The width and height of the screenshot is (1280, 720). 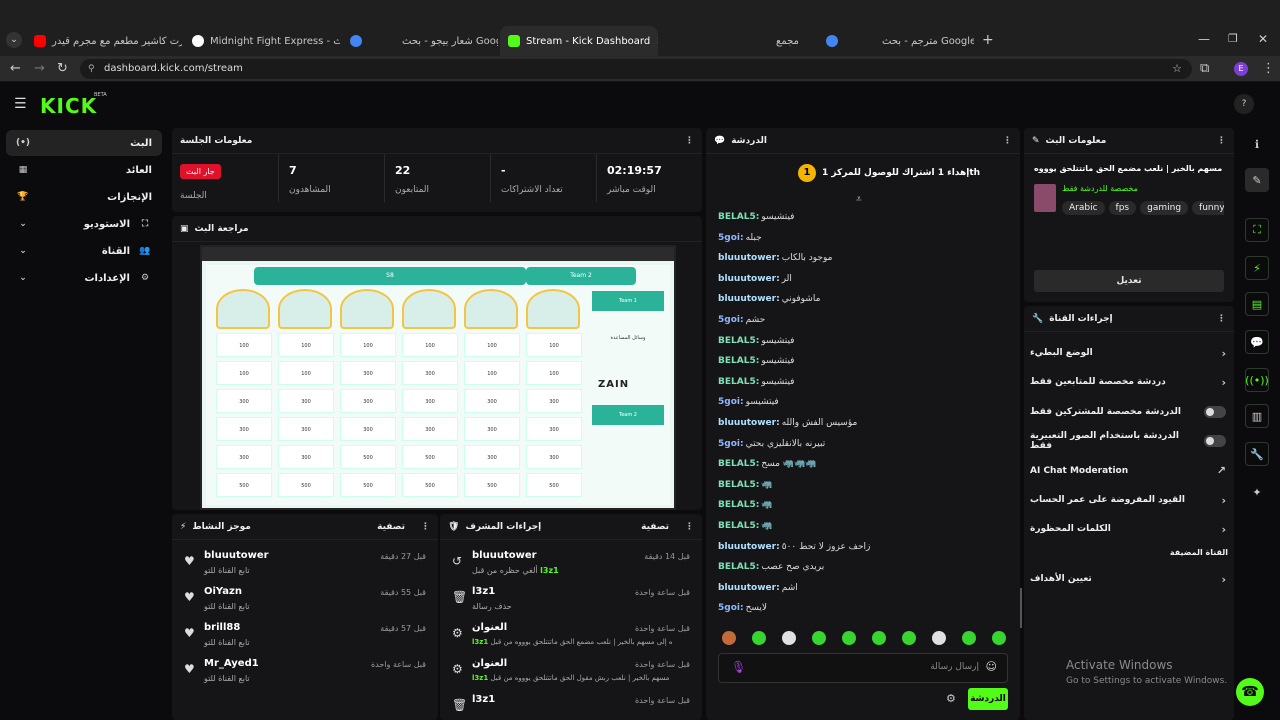 What do you see at coordinates (1241, 69) in the screenshot?
I see `profile-avatar: E` at bounding box center [1241, 69].